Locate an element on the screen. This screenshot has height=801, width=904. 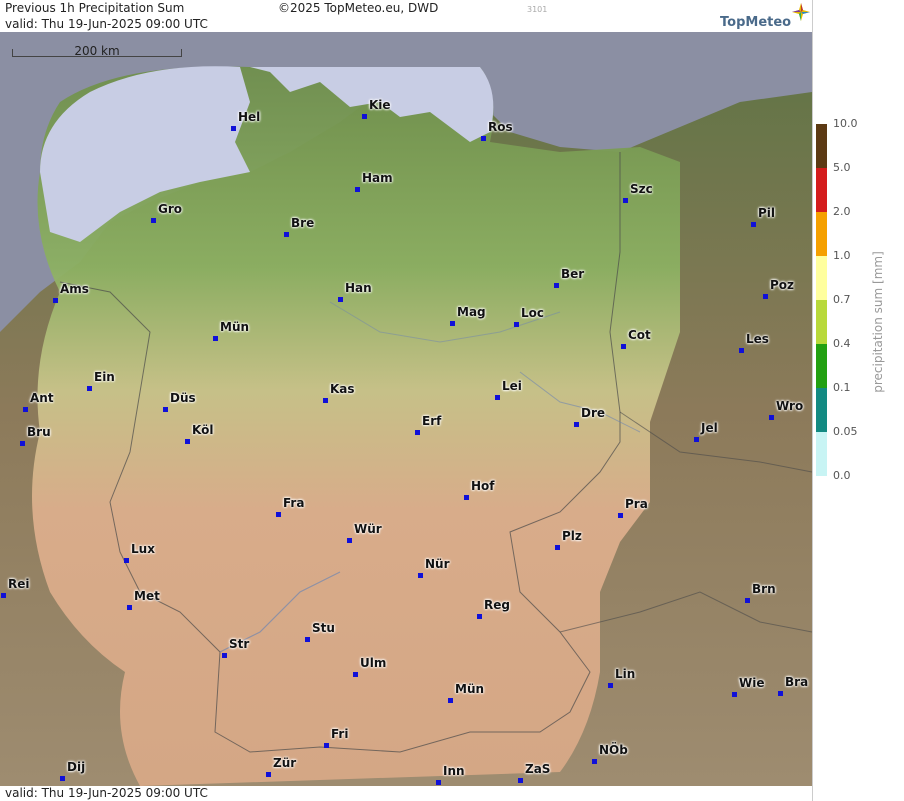
city-label: Han is located at coordinates (358, 288).